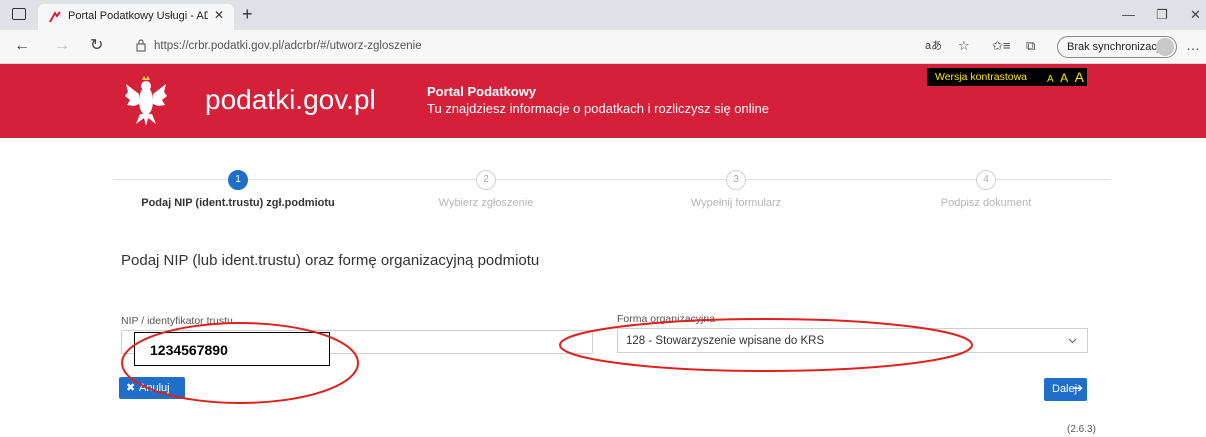 Image resolution: width=1206 pixels, height=437 pixels. What do you see at coordinates (1030, 46) in the screenshot?
I see `collections-icon: ⧉` at bounding box center [1030, 46].